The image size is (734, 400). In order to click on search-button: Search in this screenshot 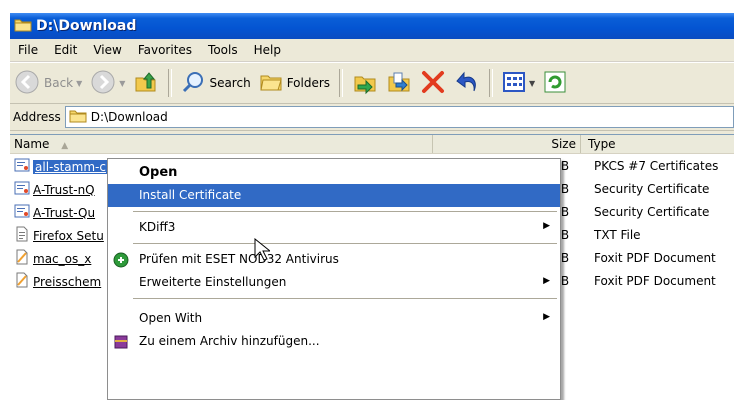, I will do `click(215, 83)`.